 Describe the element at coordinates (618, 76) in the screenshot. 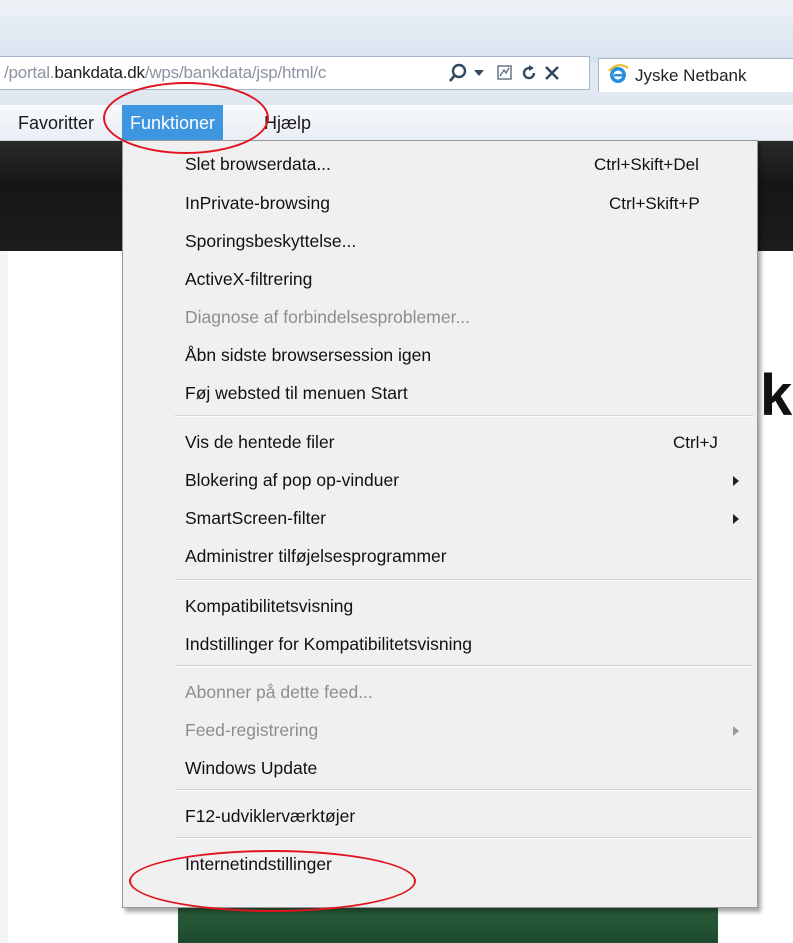

I see `ie-logo-icon` at that location.